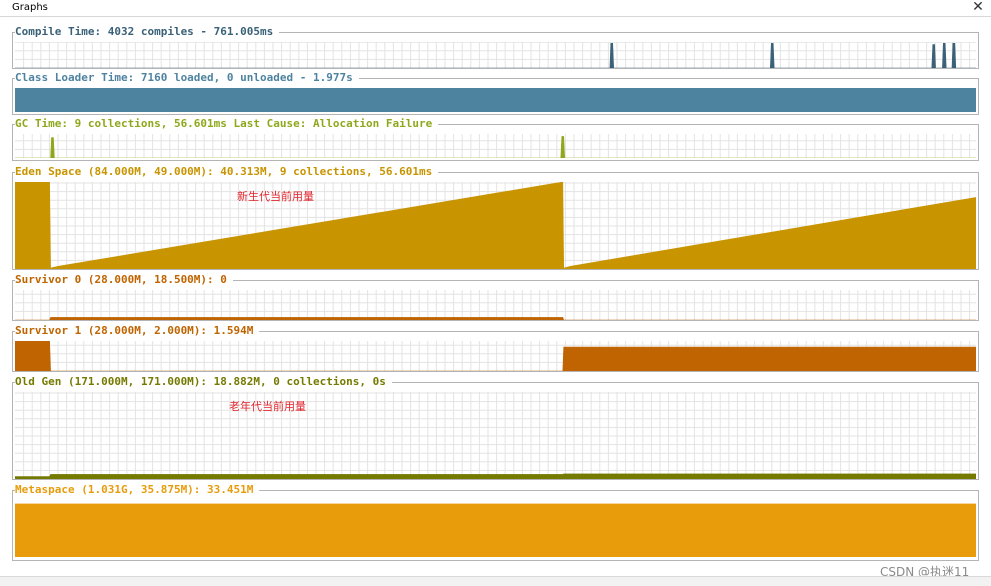  What do you see at coordinates (267, 406) in the screenshot?
I see `old-gen-annotation: 老年代当前用量` at bounding box center [267, 406].